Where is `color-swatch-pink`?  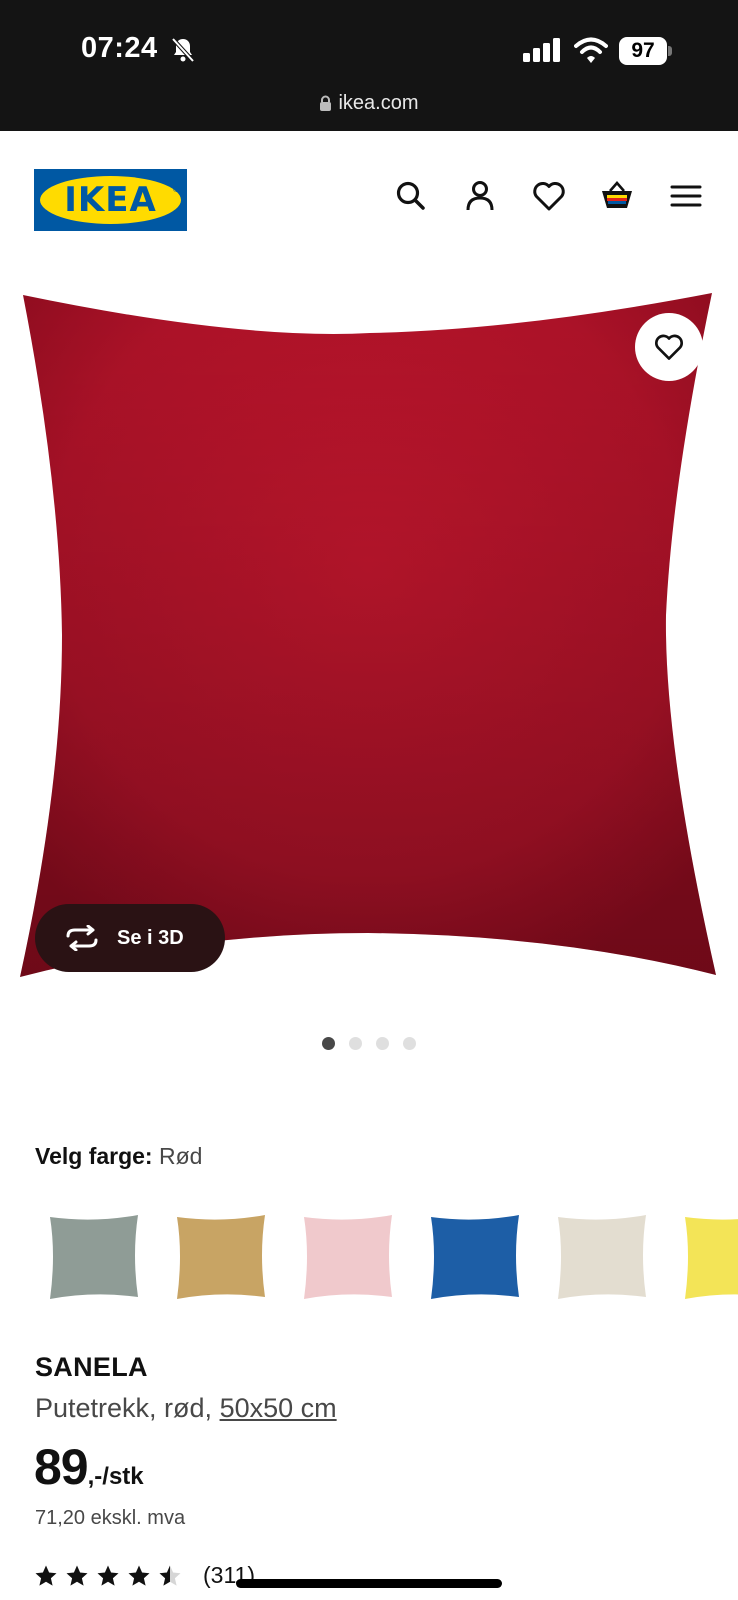 color-swatch-pink is located at coordinates (348, 1255).